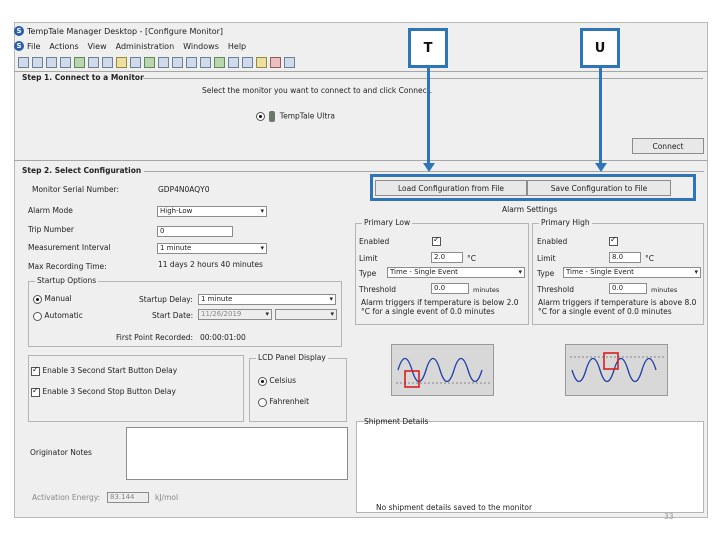  What do you see at coordinates (247, 62) in the screenshot?
I see `graph-icon` at bounding box center [247, 62].